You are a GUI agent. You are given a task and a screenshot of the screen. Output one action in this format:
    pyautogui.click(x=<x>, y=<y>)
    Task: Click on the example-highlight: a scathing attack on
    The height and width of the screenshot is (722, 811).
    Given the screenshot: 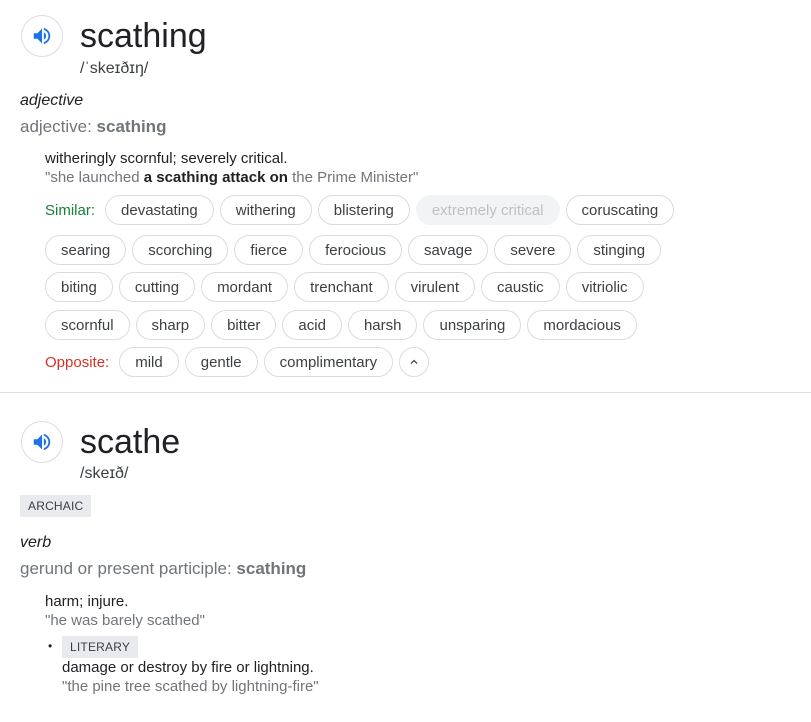 What is the action you would take?
    pyautogui.click(x=215, y=177)
    